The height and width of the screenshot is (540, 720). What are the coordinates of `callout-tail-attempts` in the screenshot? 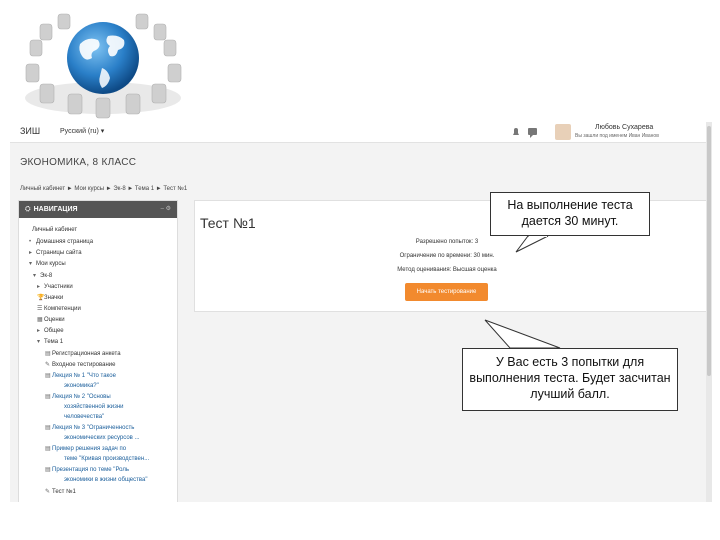 It's located at (522, 334).